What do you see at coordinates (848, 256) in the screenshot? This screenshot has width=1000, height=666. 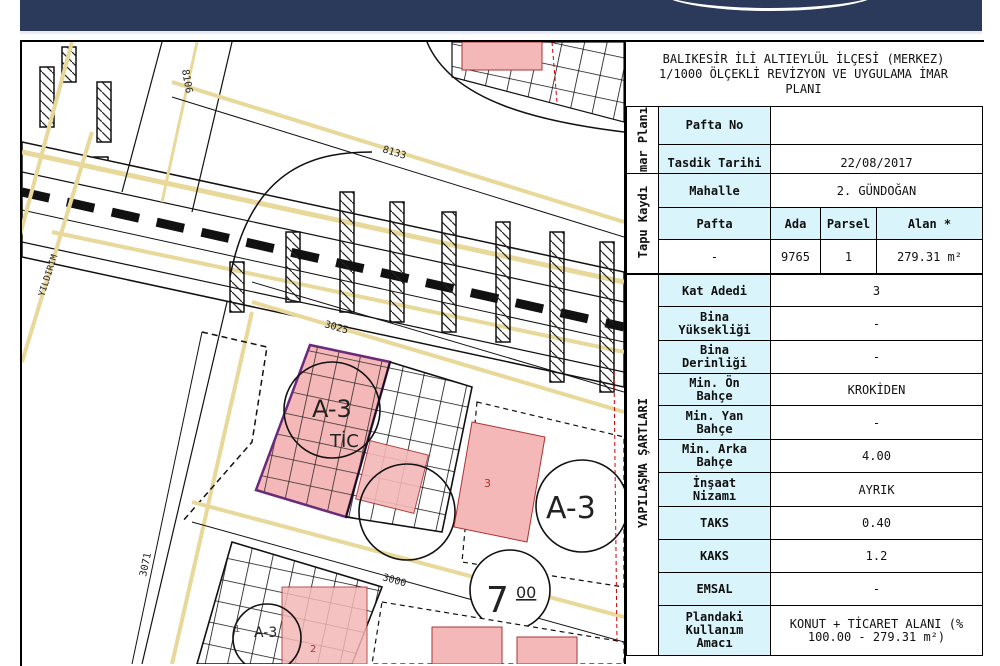 I see `parsel-value: 1` at bounding box center [848, 256].